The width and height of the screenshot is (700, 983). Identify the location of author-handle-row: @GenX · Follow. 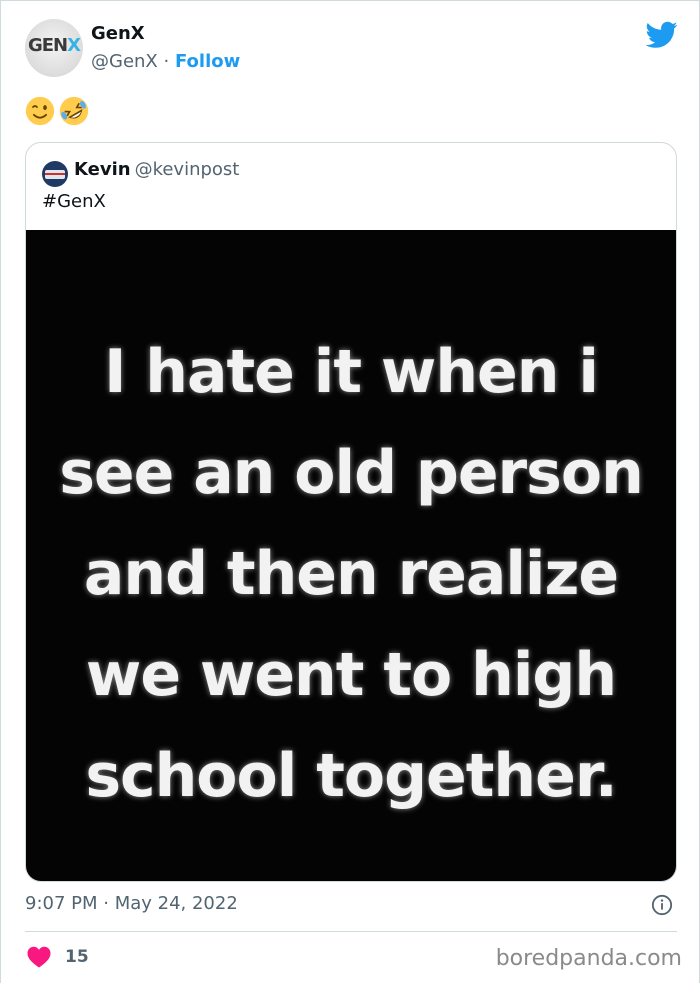
(165, 61).